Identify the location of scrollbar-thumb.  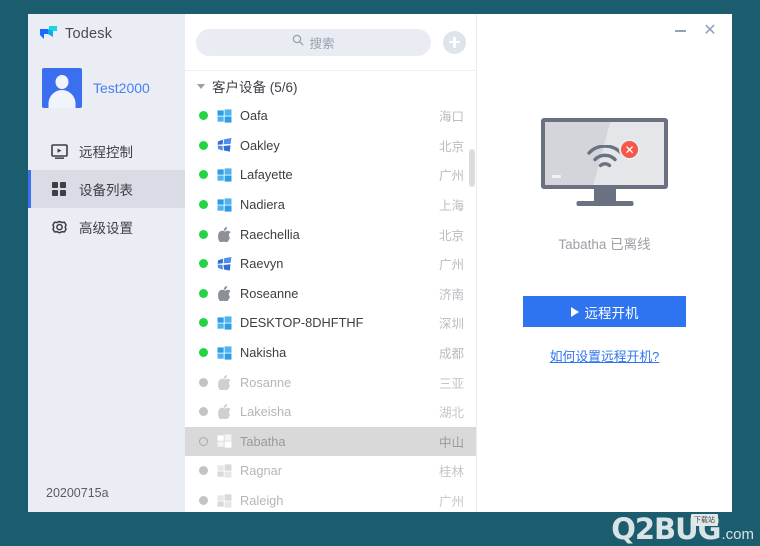
(472, 168).